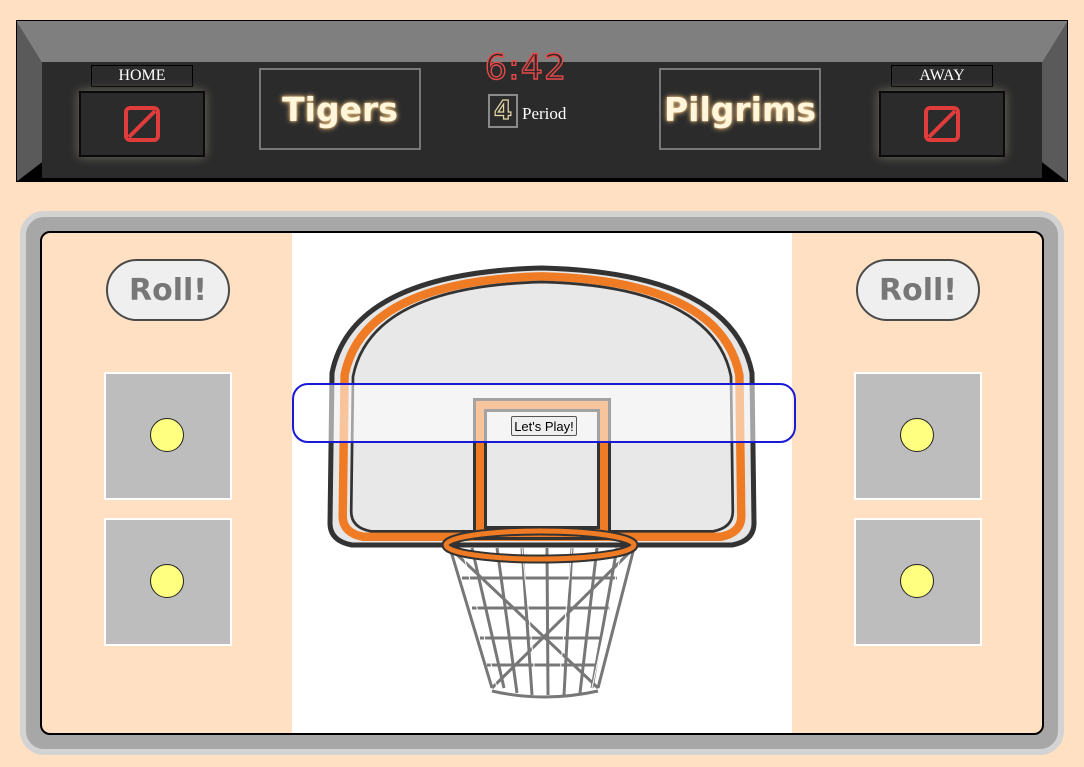 The width and height of the screenshot is (1084, 767). What do you see at coordinates (168, 290) in the screenshot?
I see `left-roll-button: Roll!` at bounding box center [168, 290].